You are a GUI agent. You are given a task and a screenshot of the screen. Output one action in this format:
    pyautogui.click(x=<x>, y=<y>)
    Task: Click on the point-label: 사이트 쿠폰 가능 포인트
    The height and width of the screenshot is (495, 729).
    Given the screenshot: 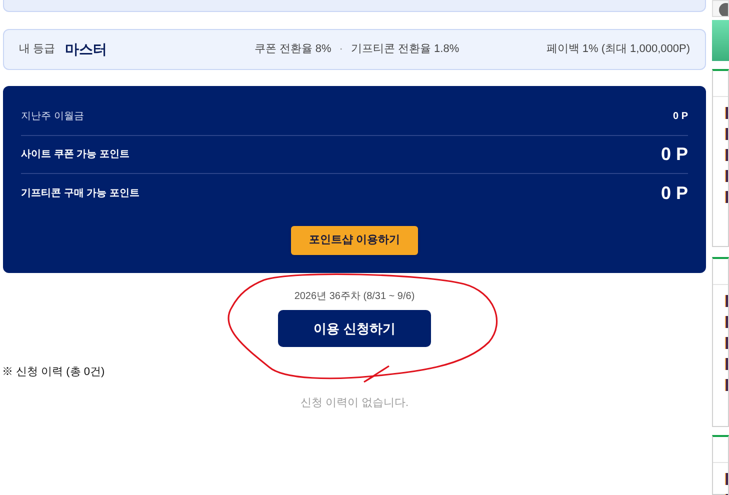 What is the action you would take?
    pyautogui.click(x=75, y=155)
    